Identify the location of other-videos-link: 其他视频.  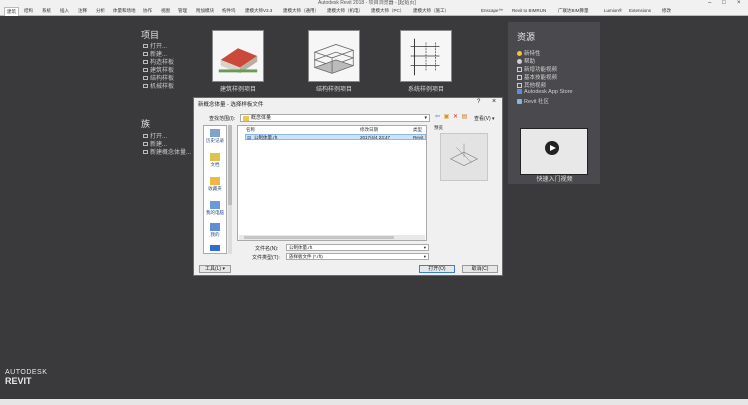
(531, 85).